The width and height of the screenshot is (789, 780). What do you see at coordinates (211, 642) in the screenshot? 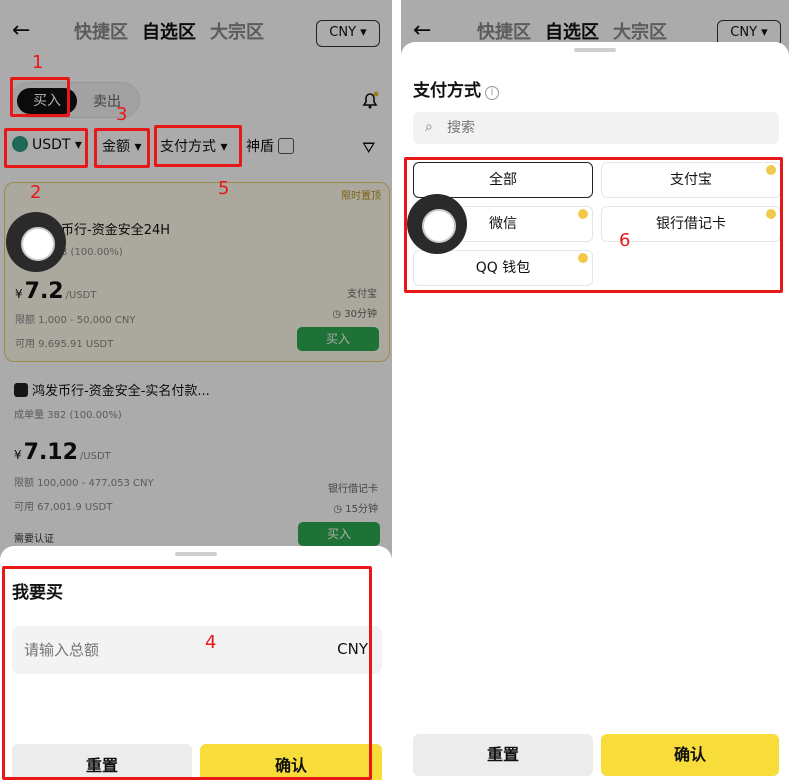
I see `annotation-number: 4` at bounding box center [211, 642].